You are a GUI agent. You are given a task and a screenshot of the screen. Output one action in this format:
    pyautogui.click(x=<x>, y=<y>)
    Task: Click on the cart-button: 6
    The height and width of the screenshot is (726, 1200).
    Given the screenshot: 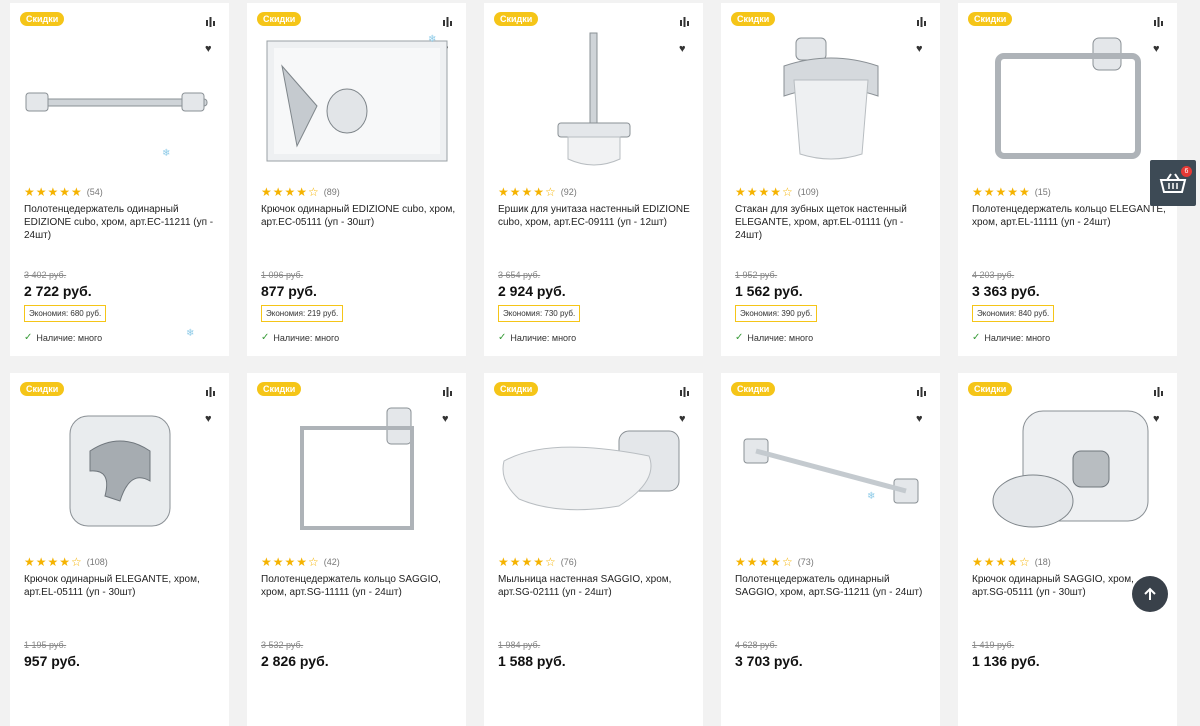 What is the action you would take?
    pyautogui.click(x=1173, y=183)
    